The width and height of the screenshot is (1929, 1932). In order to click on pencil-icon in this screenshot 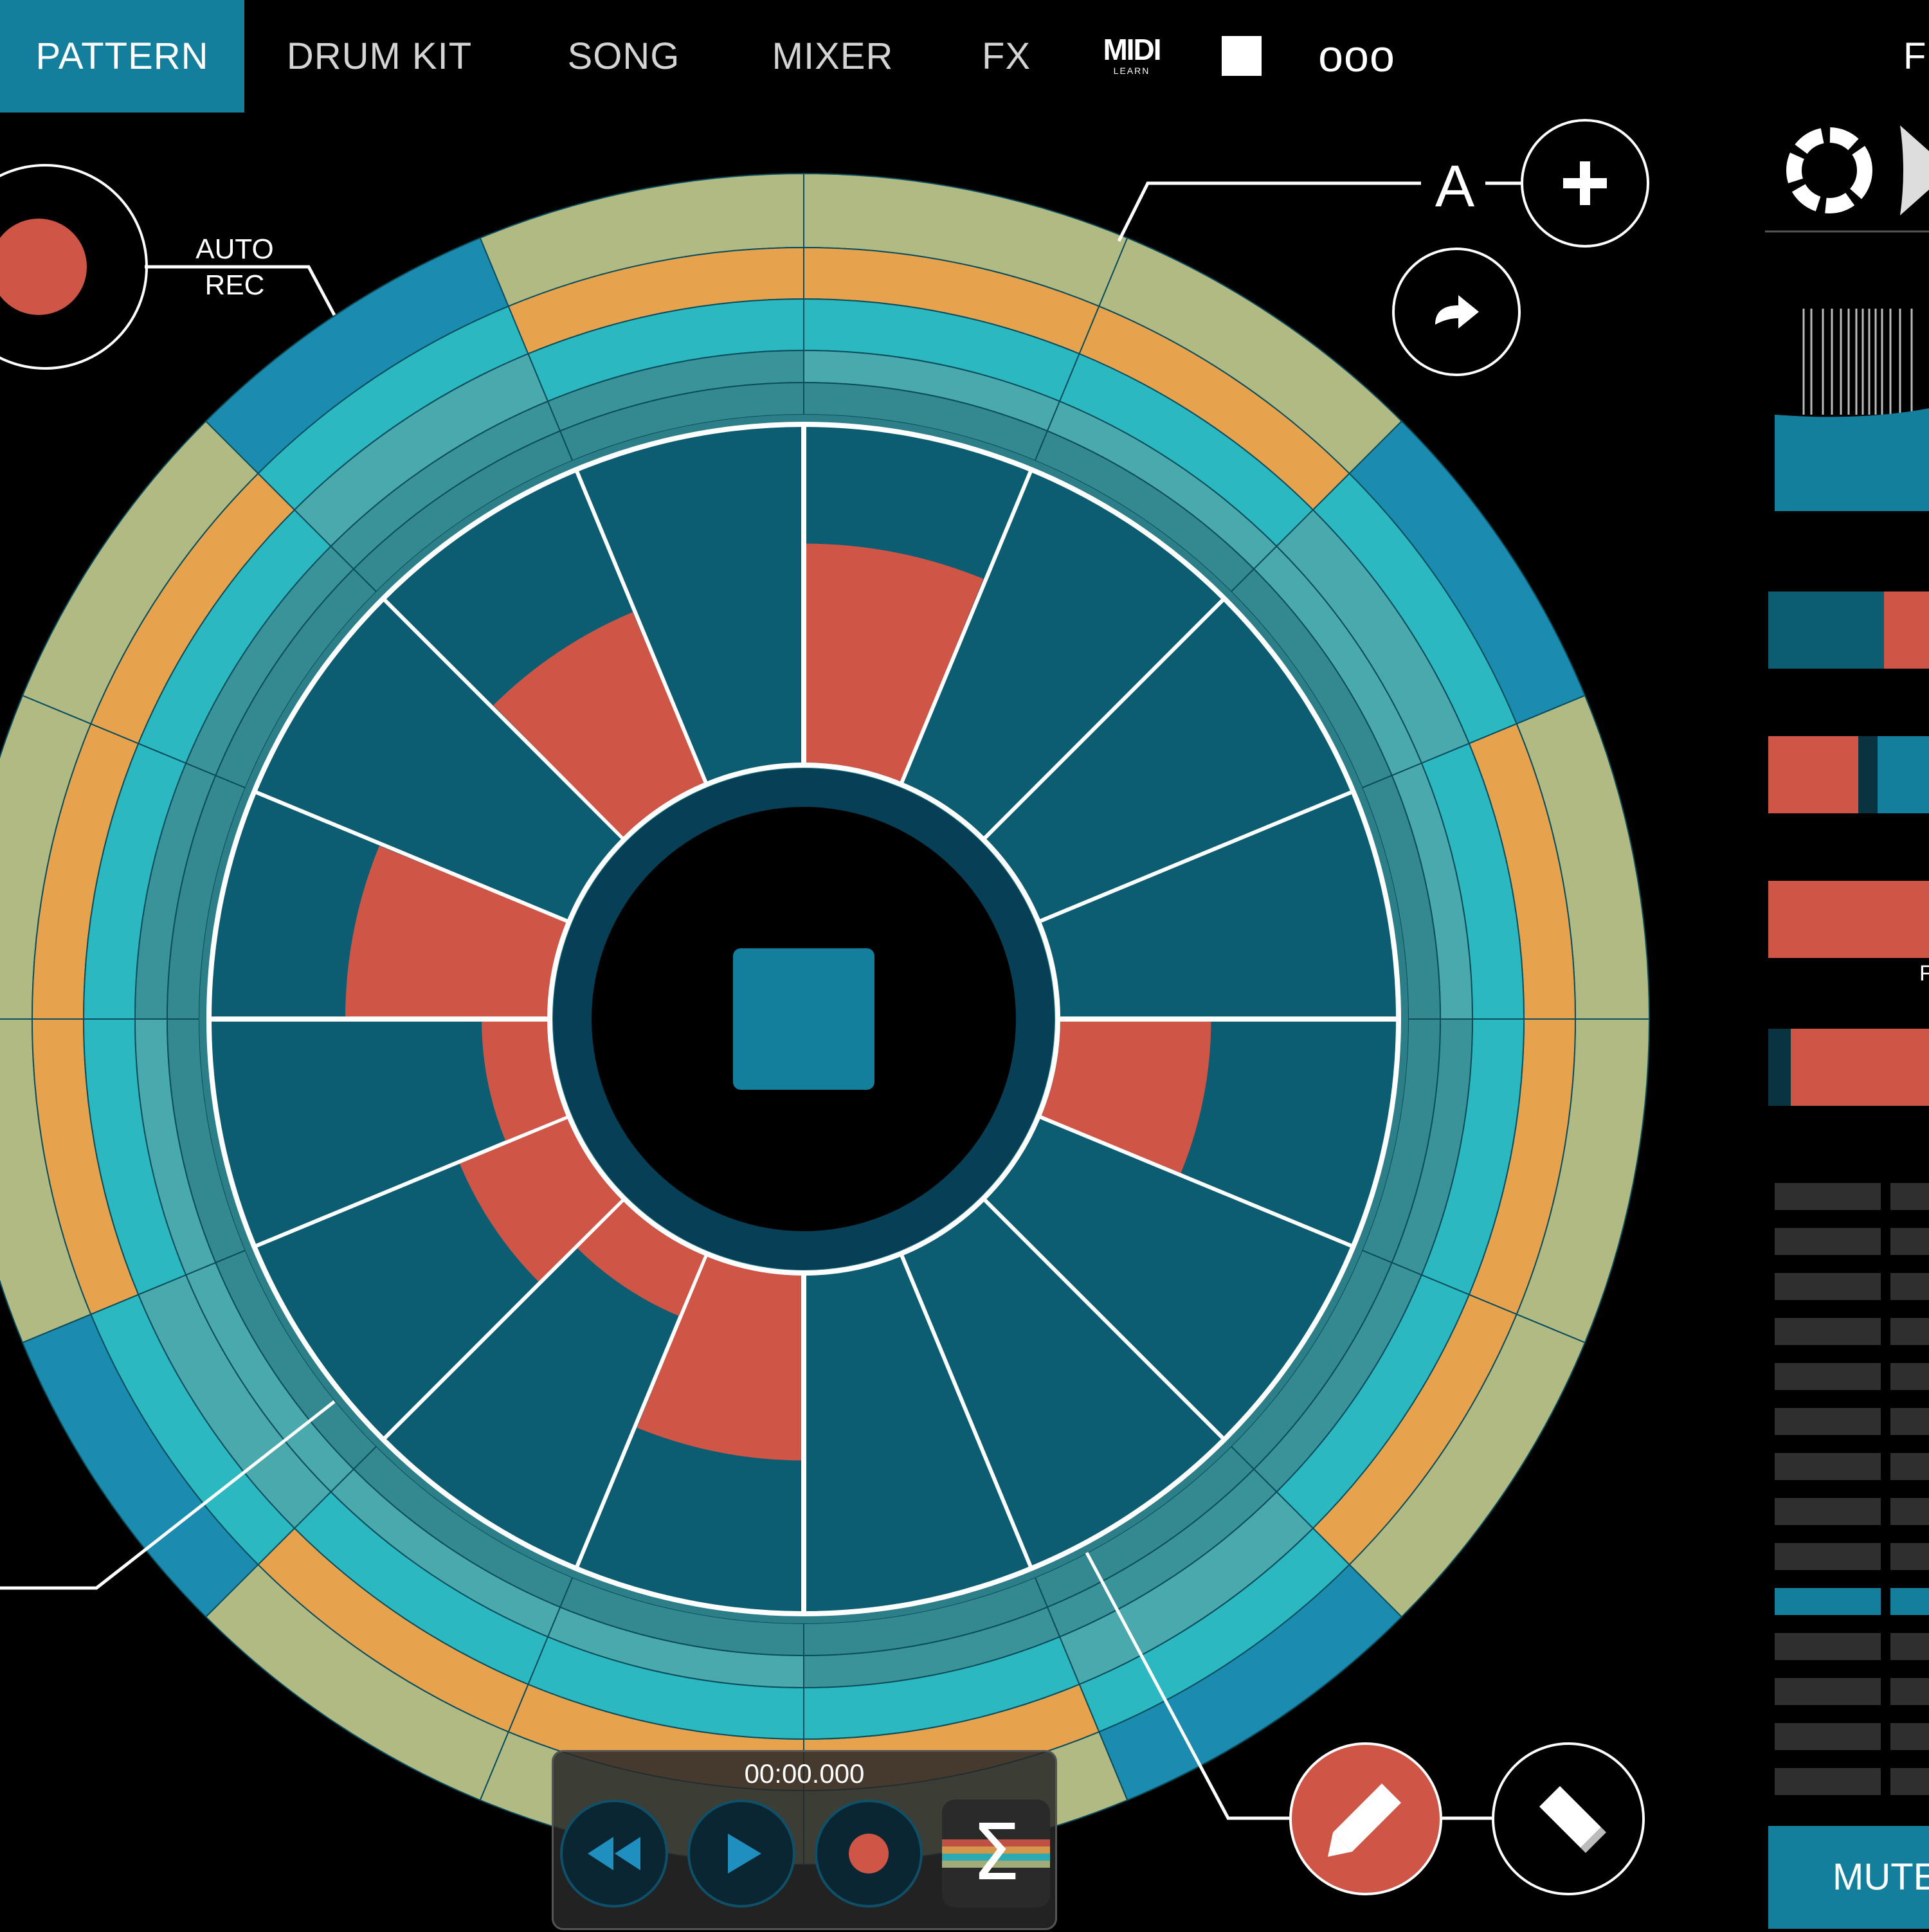, I will do `click(1364, 1820)`.